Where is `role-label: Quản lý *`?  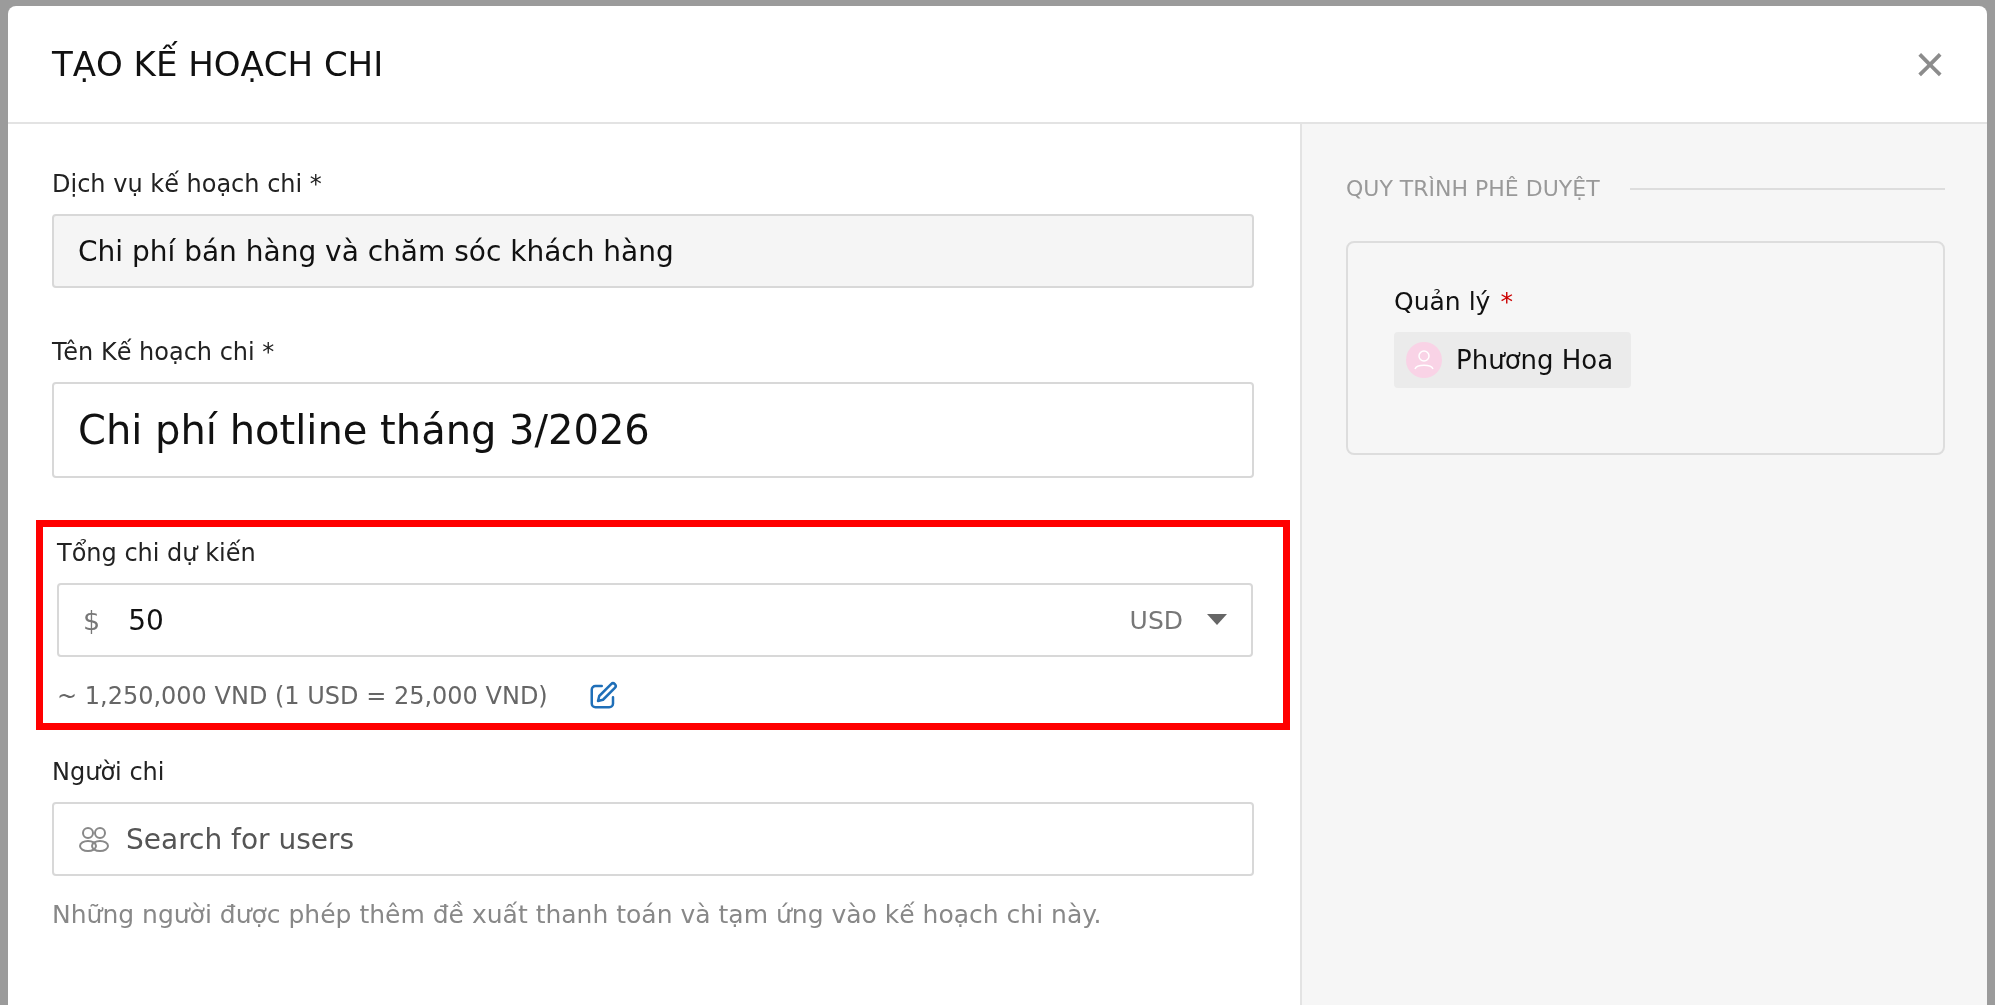
role-label: Quản lý * is located at coordinates (1454, 301).